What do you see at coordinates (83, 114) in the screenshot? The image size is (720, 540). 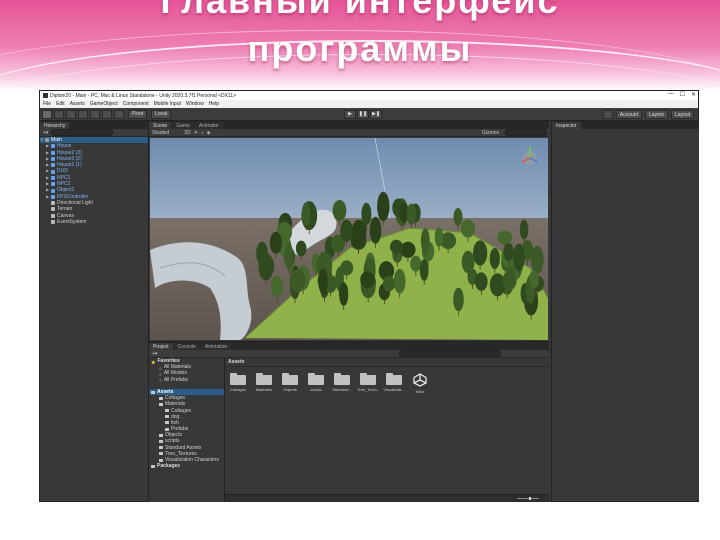 I see `scale-tool-button` at bounding box center [83, 114].